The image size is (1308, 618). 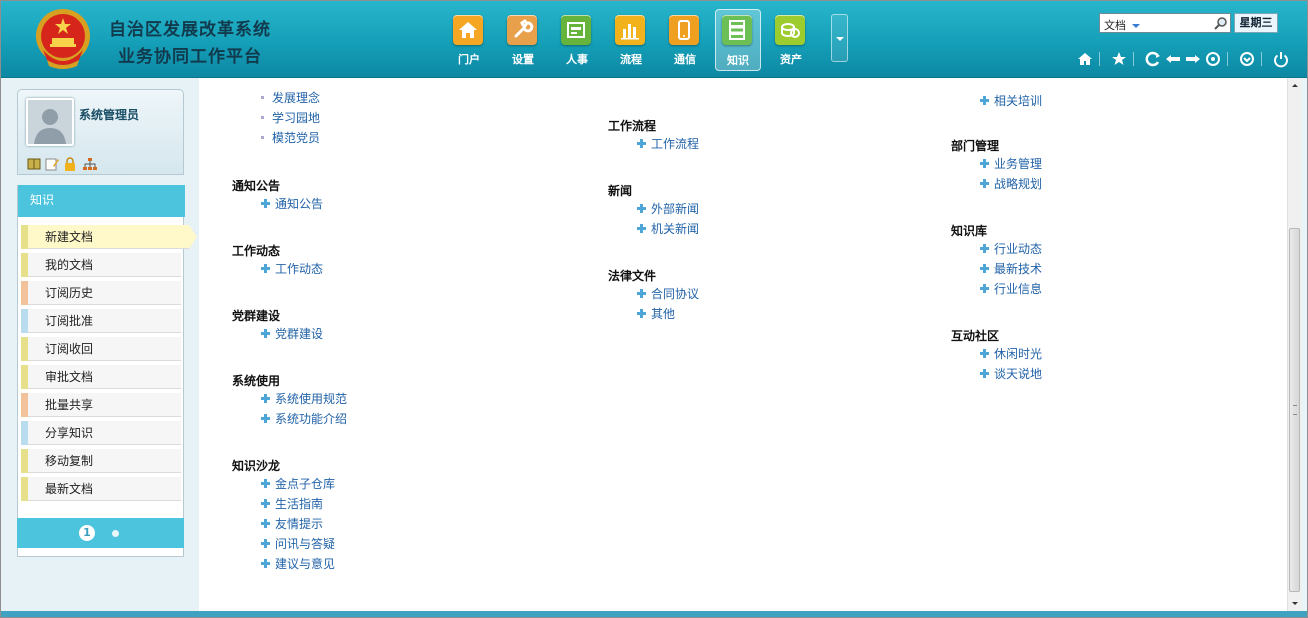 What do you see at coordinates (632, 126) in the screenshot?
I see `group-title: 工作流程` at bounding box center [632, 126].